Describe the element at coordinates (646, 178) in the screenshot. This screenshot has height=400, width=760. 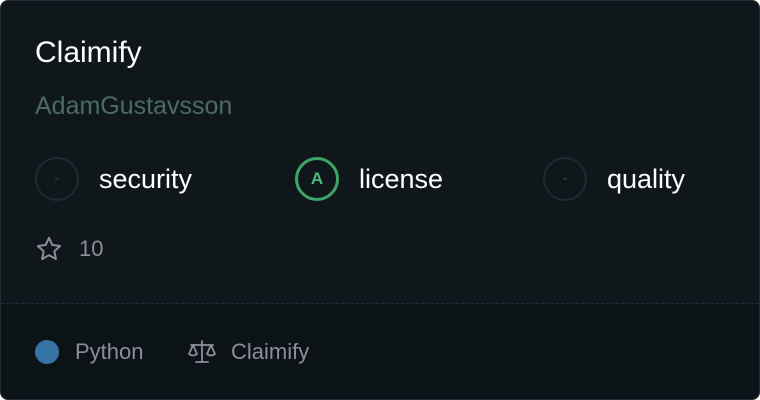
I see `quality-label: quality` at that location.